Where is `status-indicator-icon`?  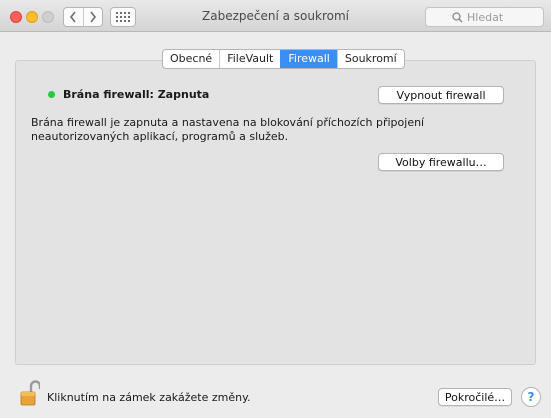
status-indicator-icon is located at coordinates (51, 94).